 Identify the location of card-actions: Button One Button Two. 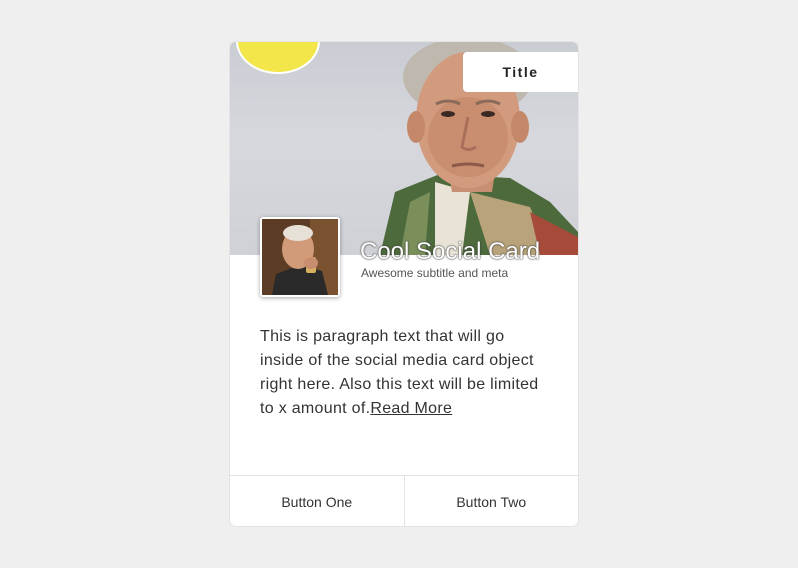
(404, 500).